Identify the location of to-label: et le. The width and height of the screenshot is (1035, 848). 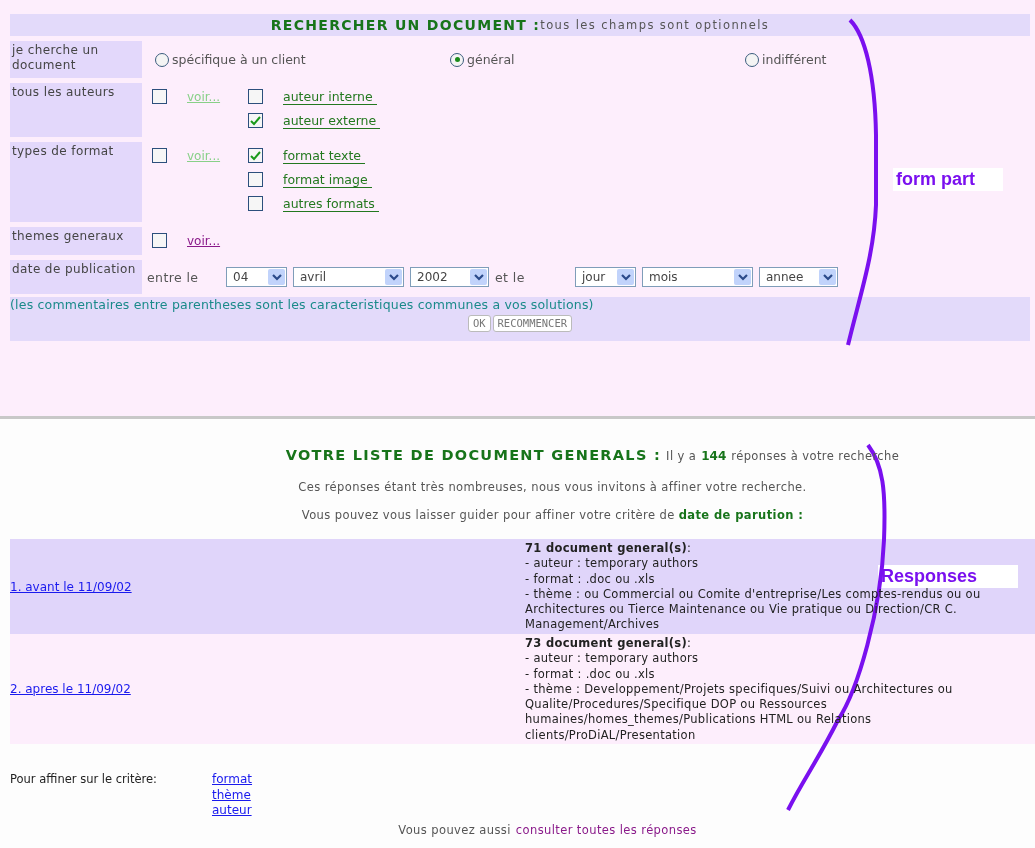
(510, 277).